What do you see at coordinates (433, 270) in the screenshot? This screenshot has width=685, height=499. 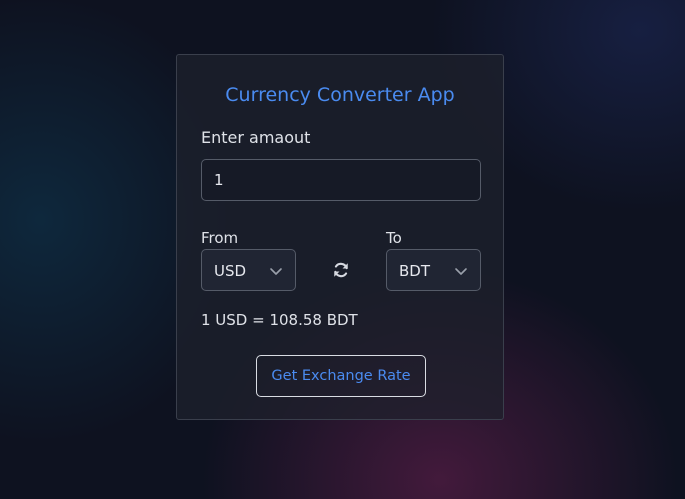 I see `to-currency-select: BDT` at bounding box center [433, 270].